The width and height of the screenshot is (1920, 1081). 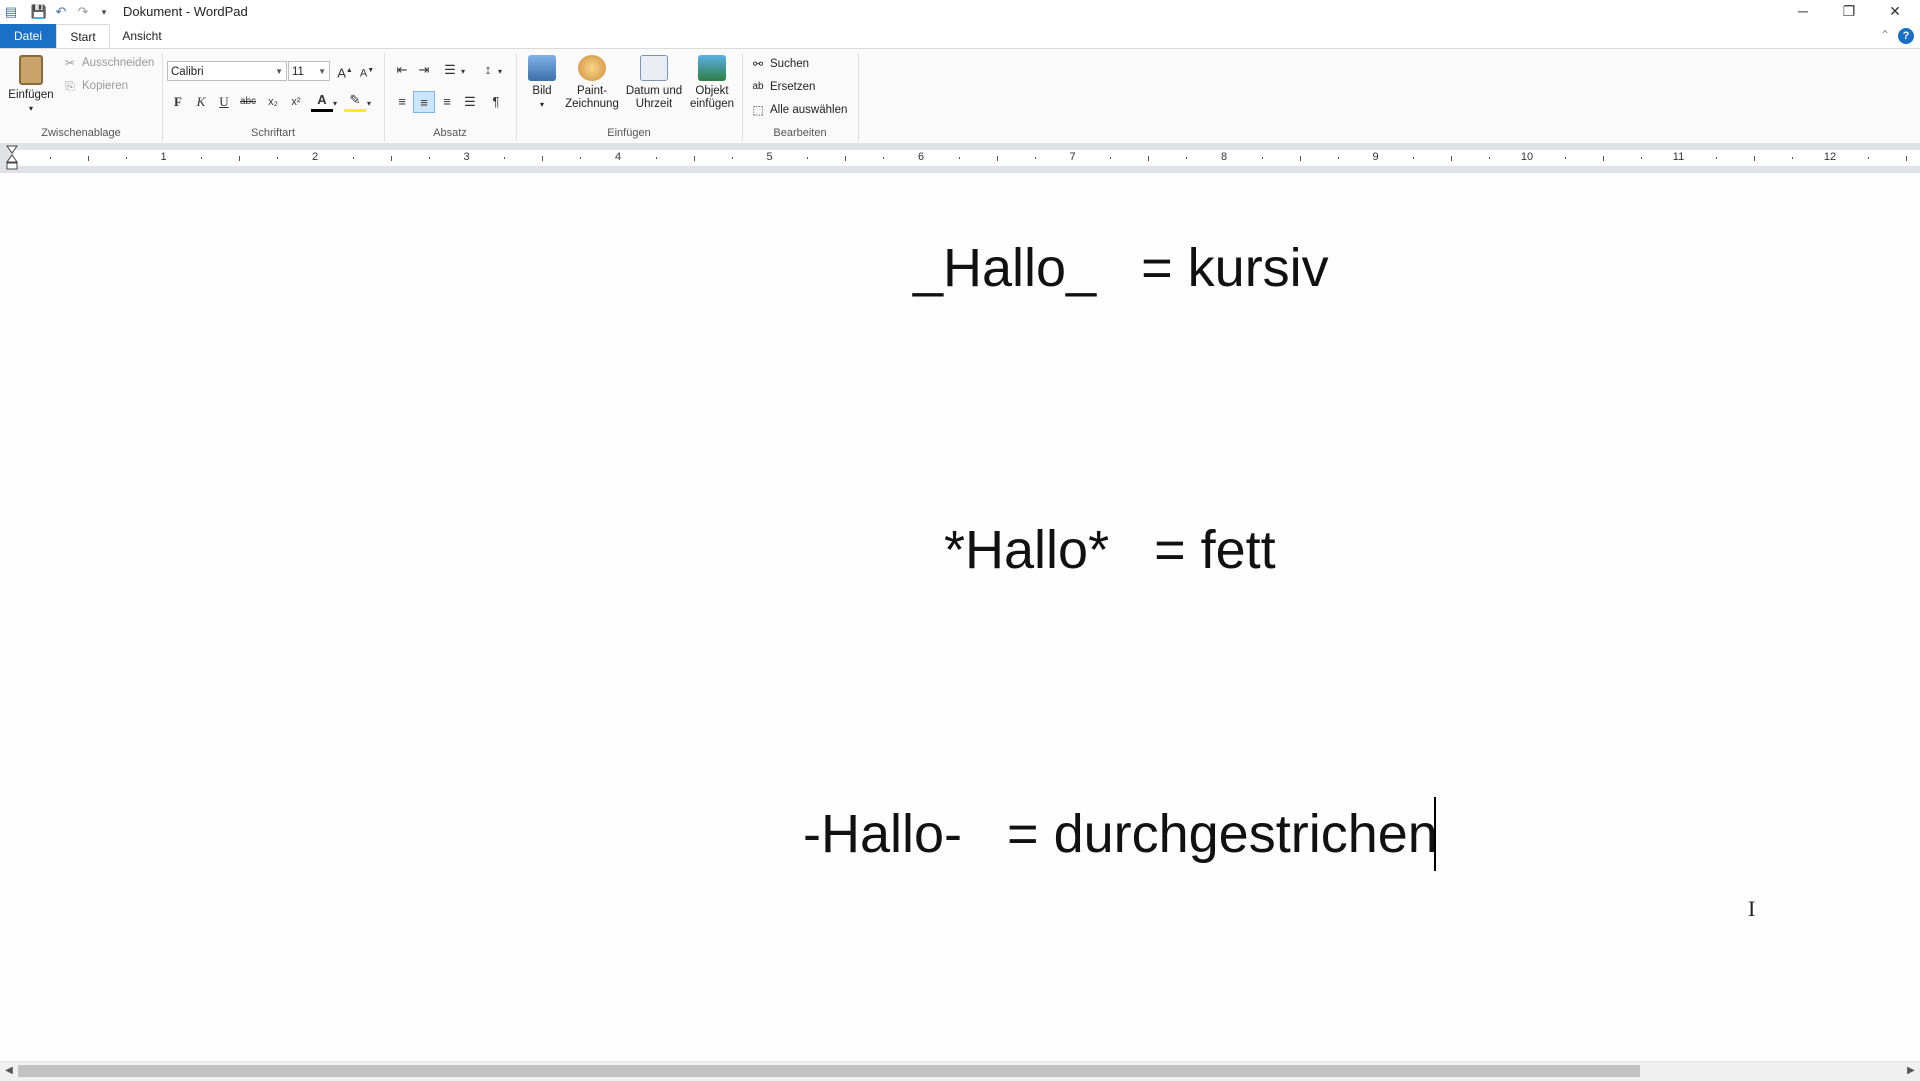 I want to click on replace-label: Ersetzen, so click(x=793, y=87).